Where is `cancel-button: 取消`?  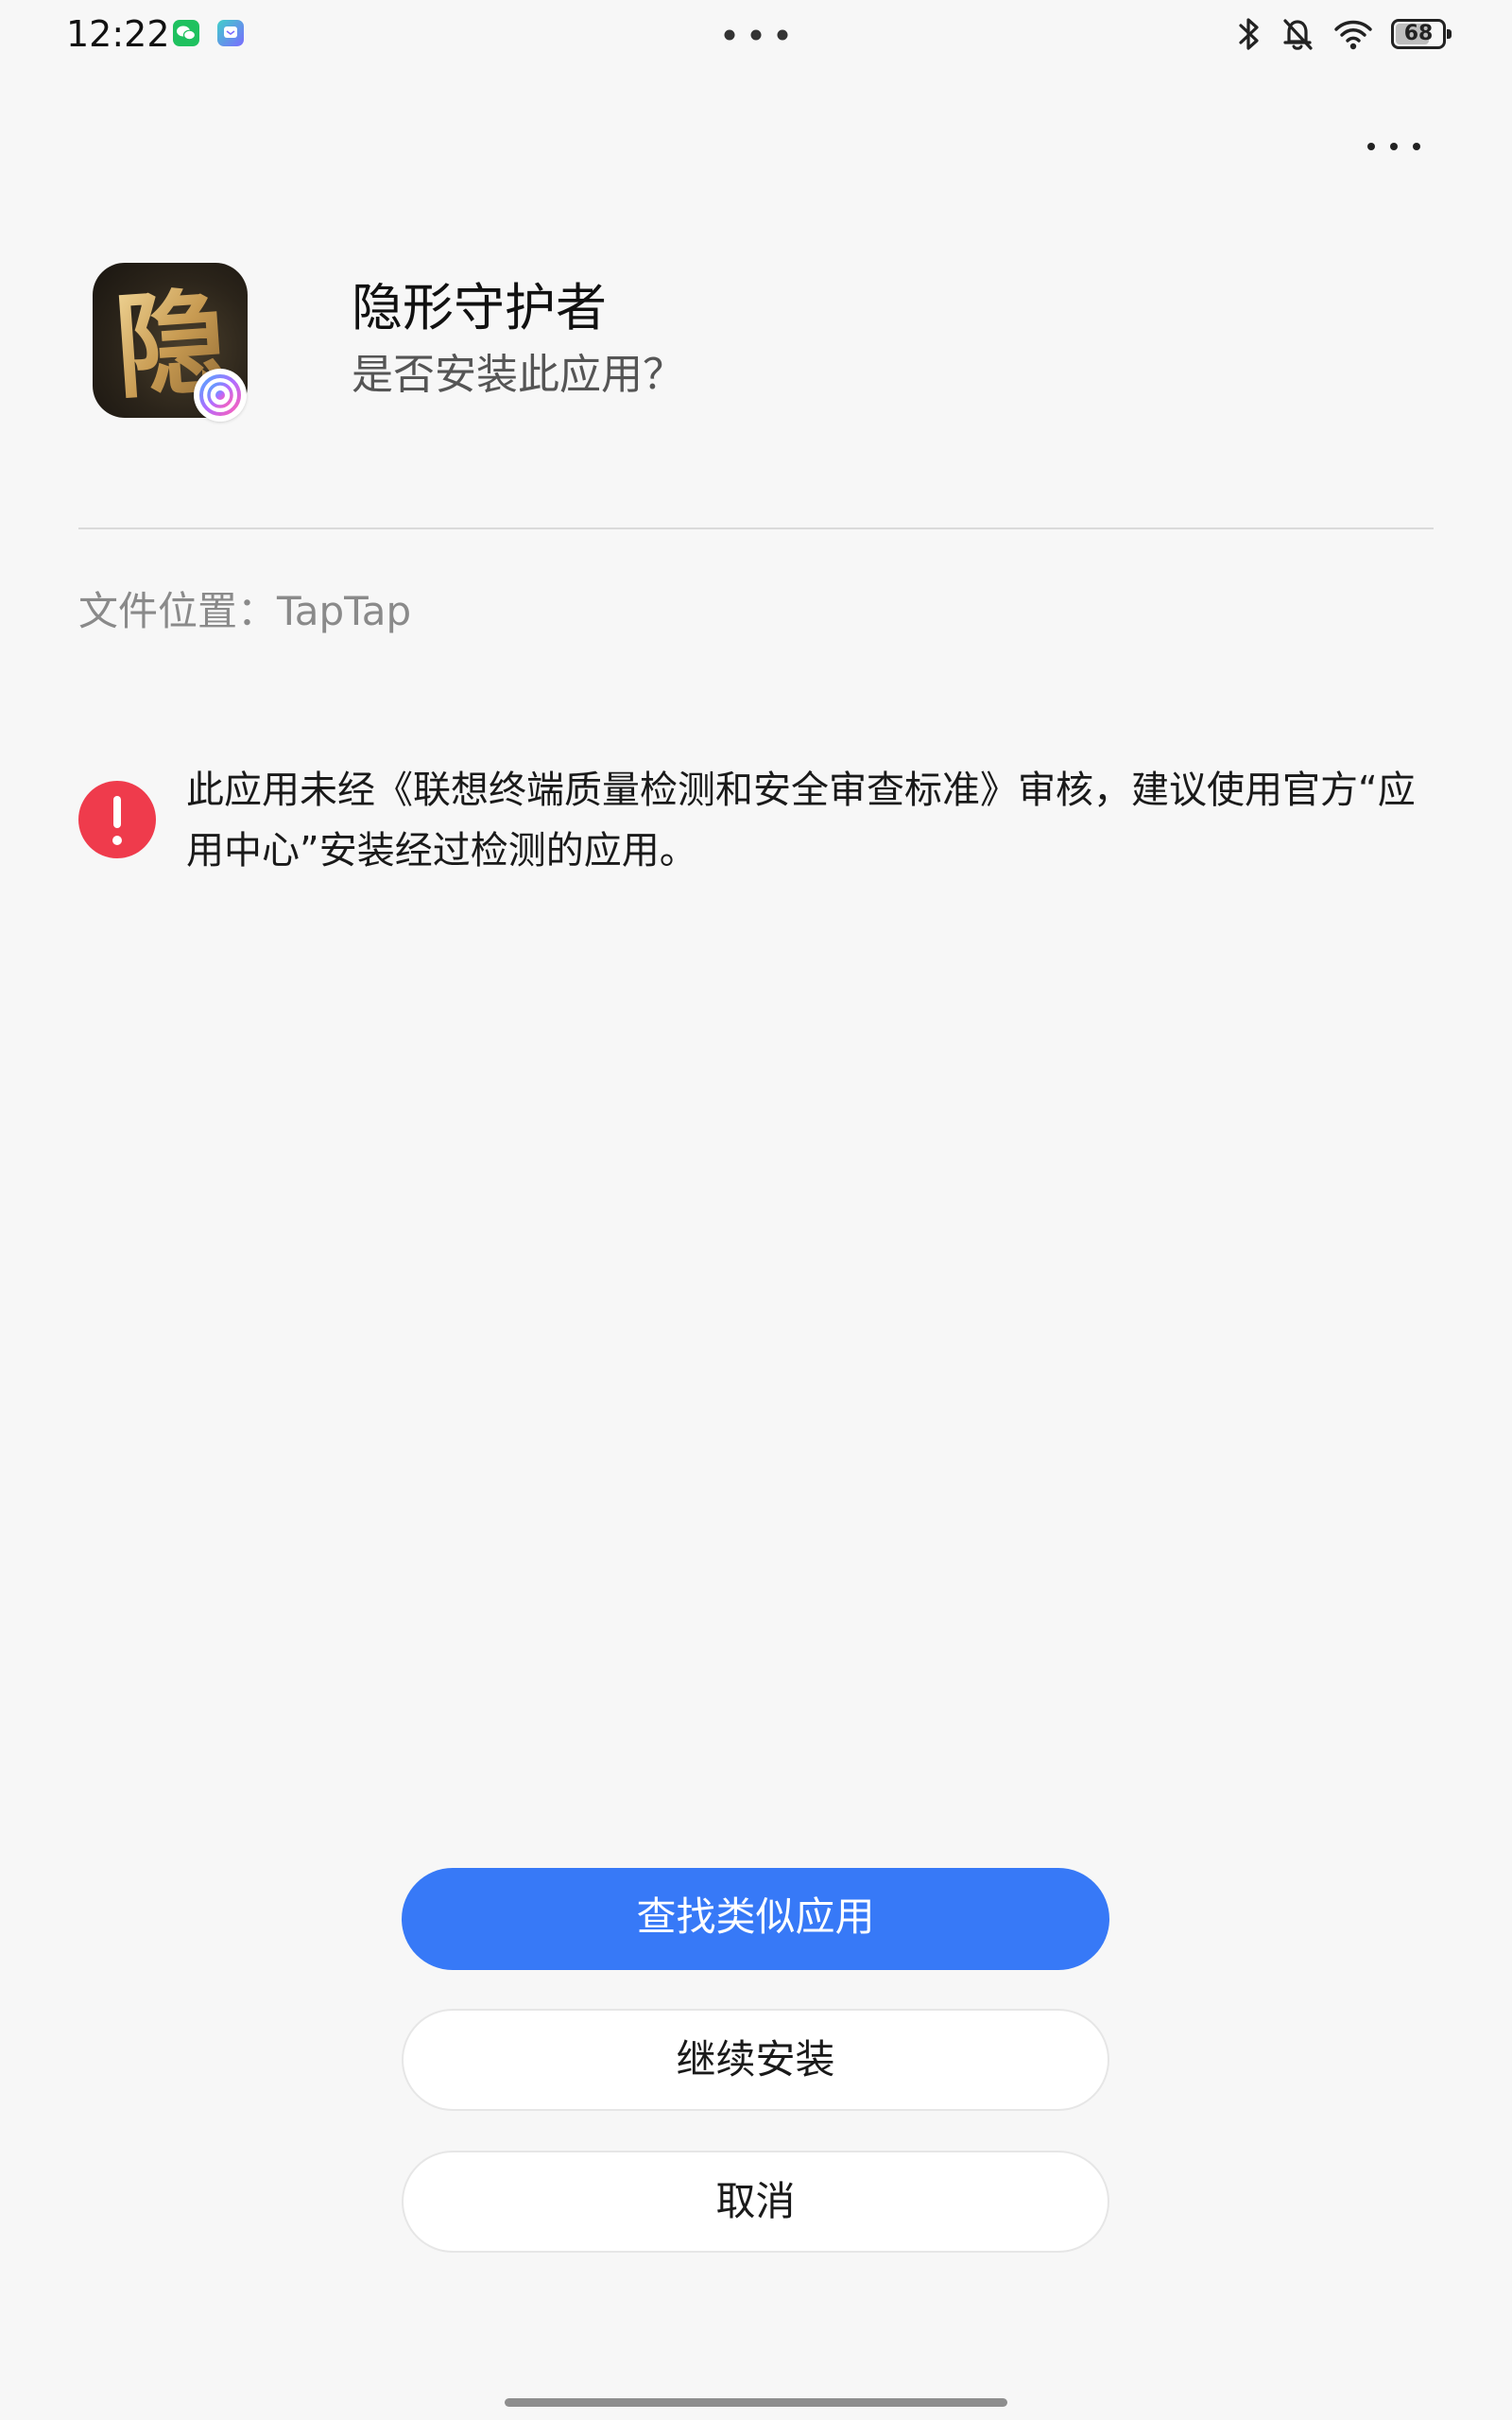 cancel-button: 取消 is located at coordinates (755, 2202).